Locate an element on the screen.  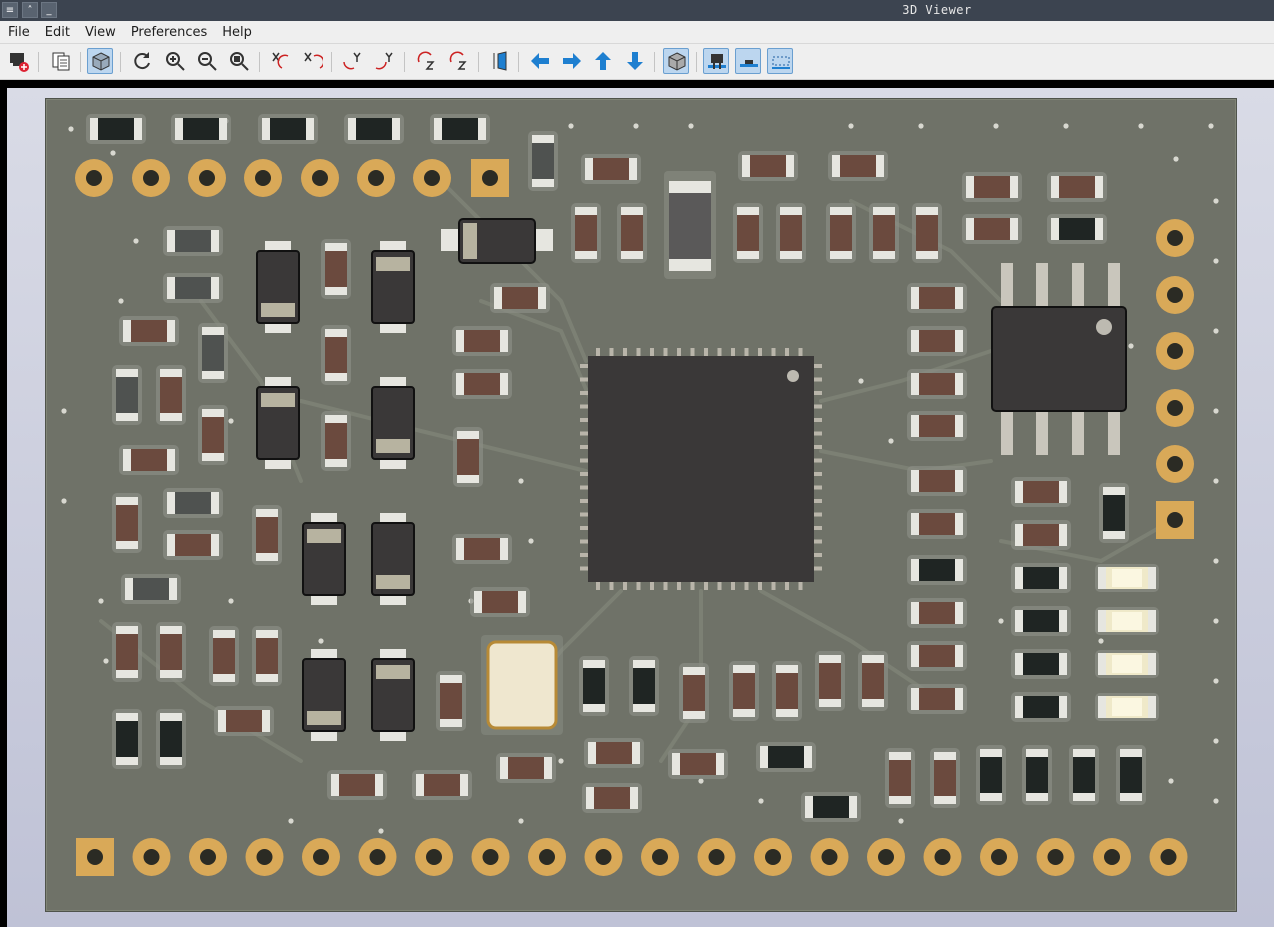
rotate-x-ccw-button is located at coordinates (312, 61).